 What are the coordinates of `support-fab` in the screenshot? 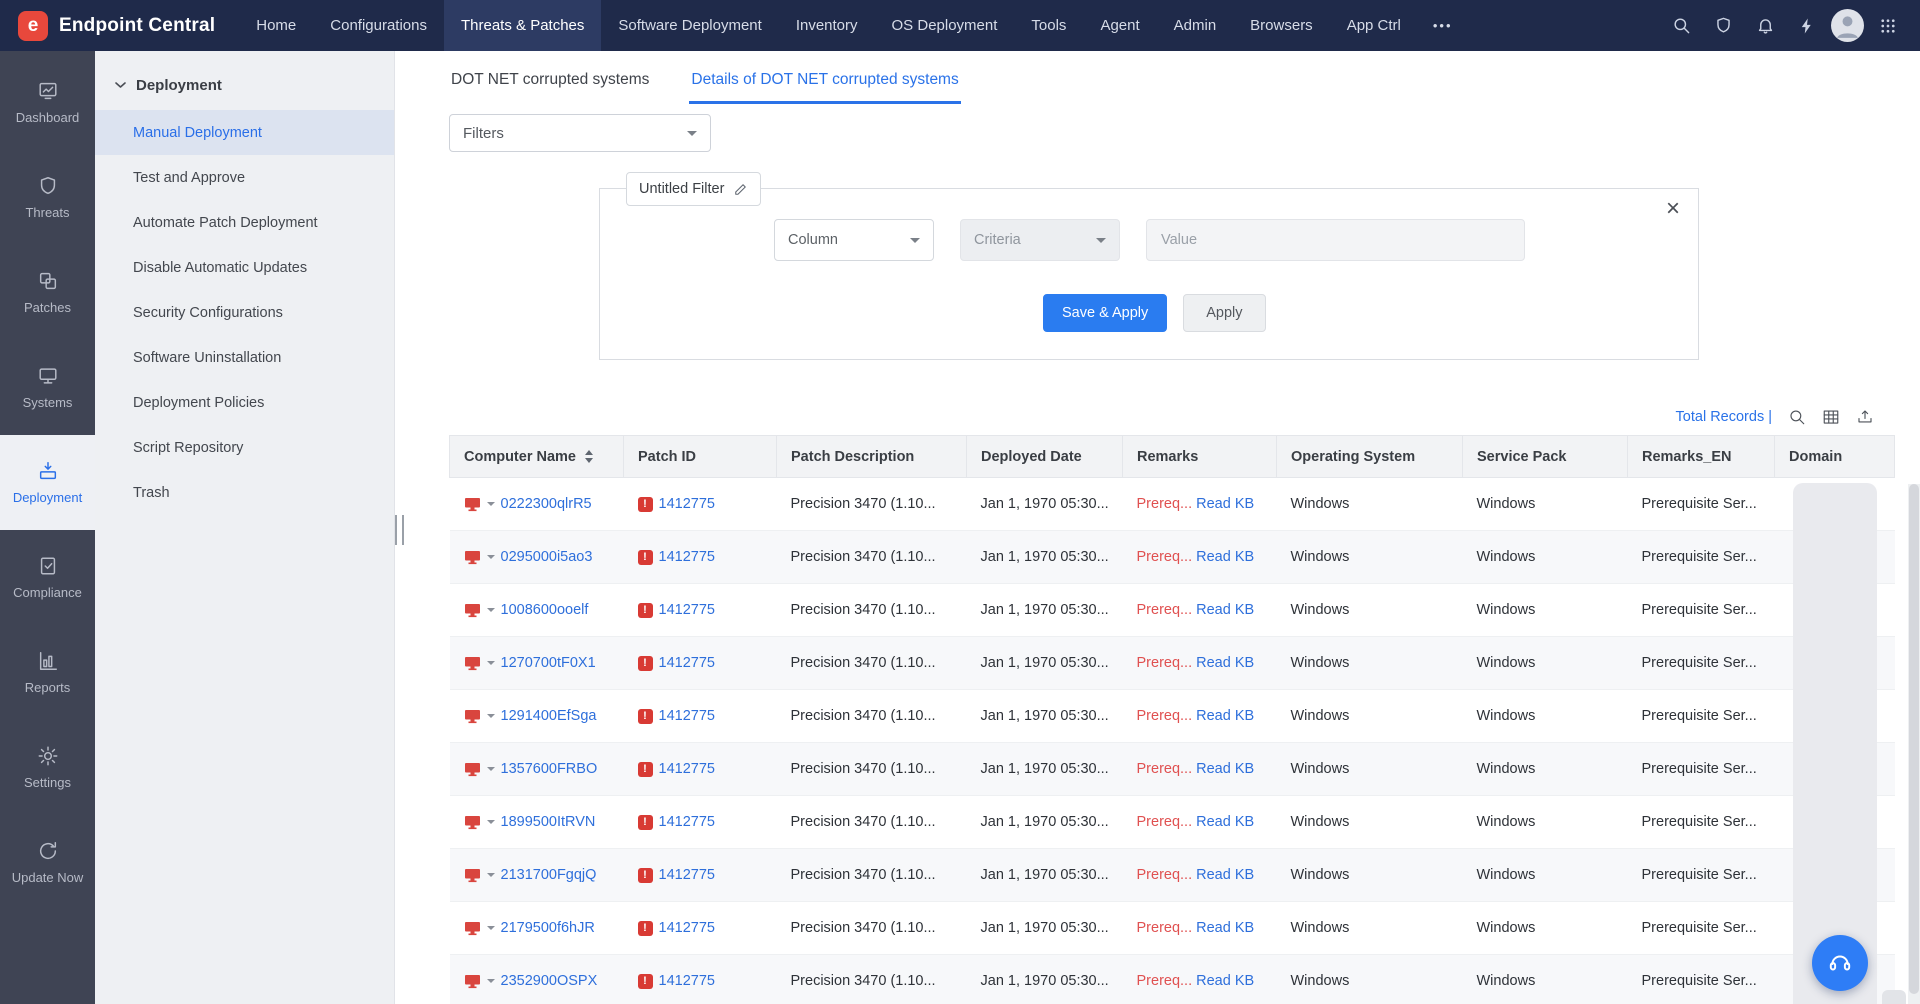 It's located at (1840, 963).